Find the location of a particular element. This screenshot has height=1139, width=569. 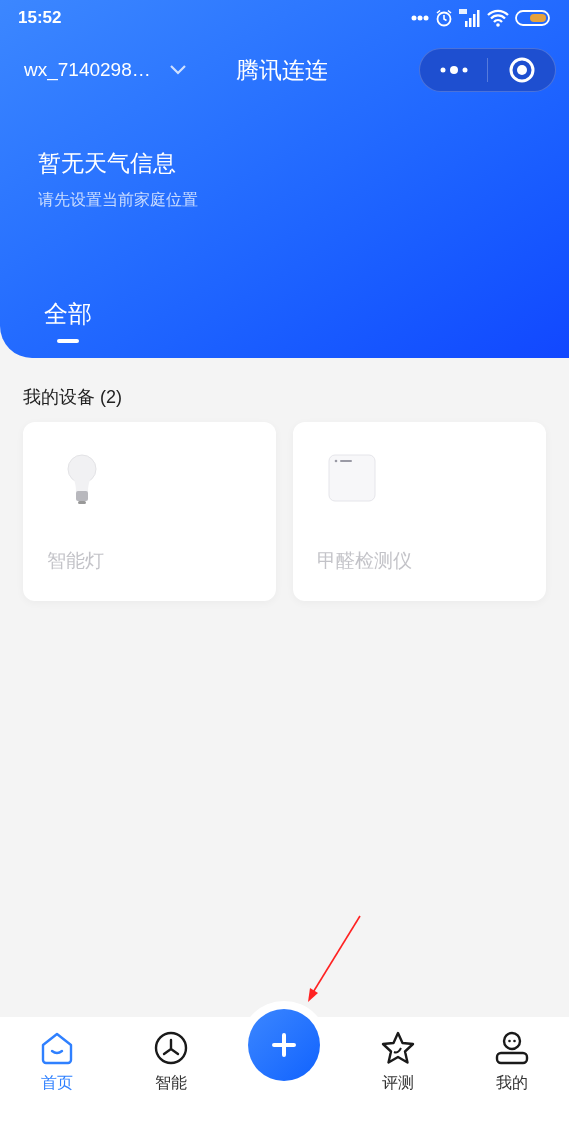

tab: 全部 is located at coordinates (68, 321).